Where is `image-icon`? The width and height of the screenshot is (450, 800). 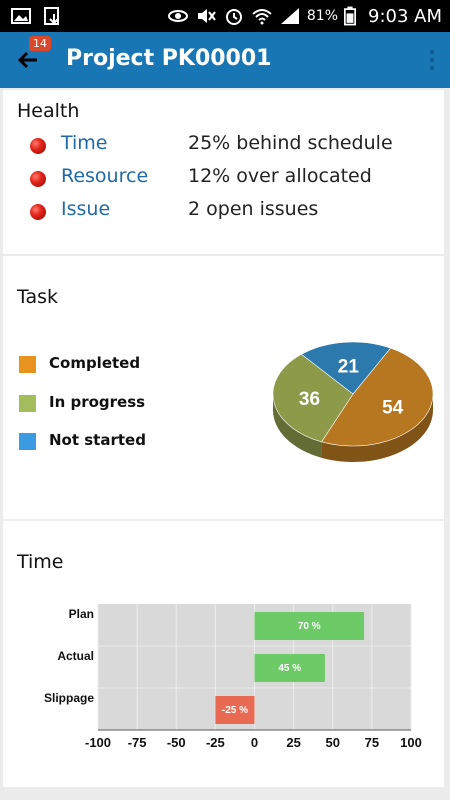
image-icon is located at coordinates (21, 16).